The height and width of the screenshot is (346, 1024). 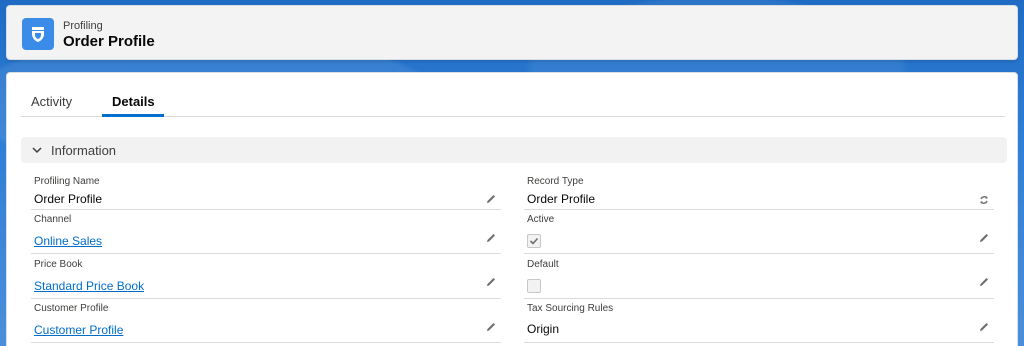 I want to click on channel-link: Online Sales, so click(x=68, y=241).